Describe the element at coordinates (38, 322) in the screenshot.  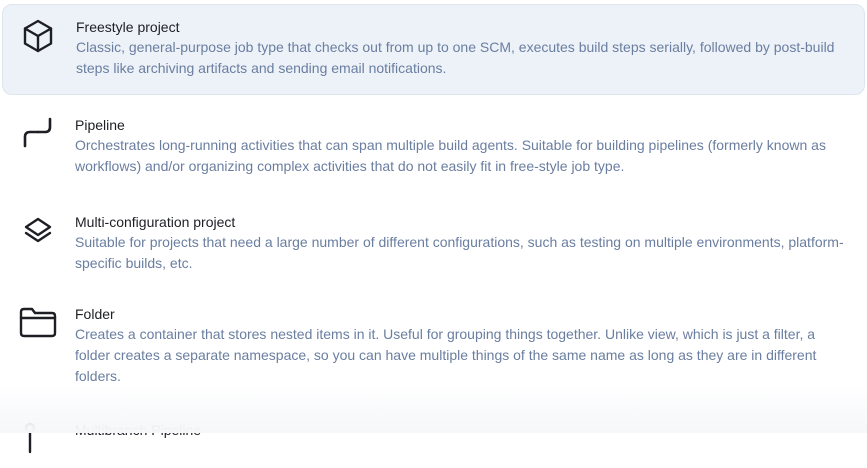
I see `folder-icon` at that location.